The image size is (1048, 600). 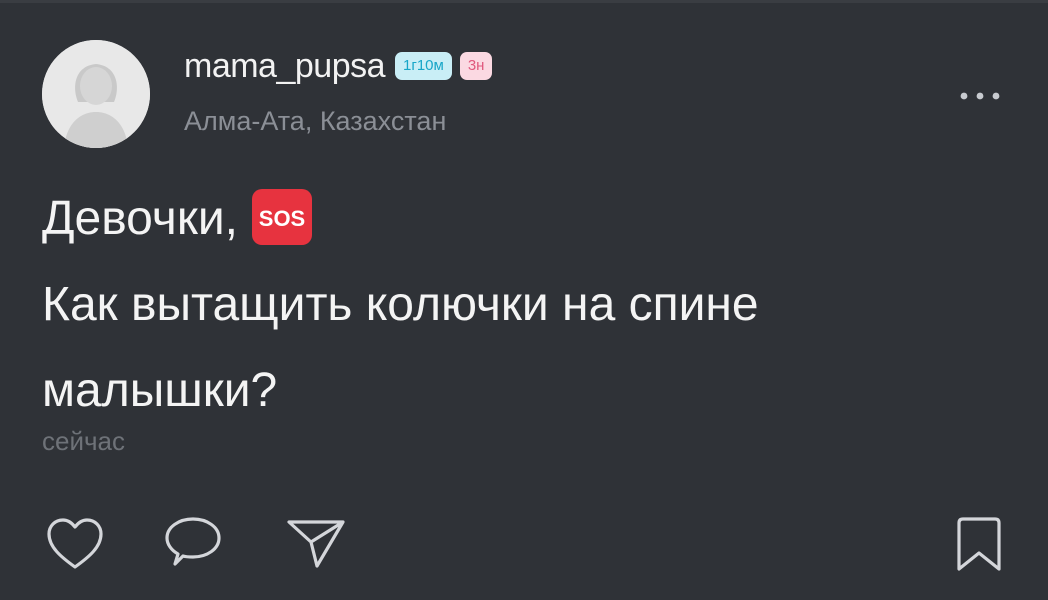 I want to click on like-button, so click(x=75, y=544).